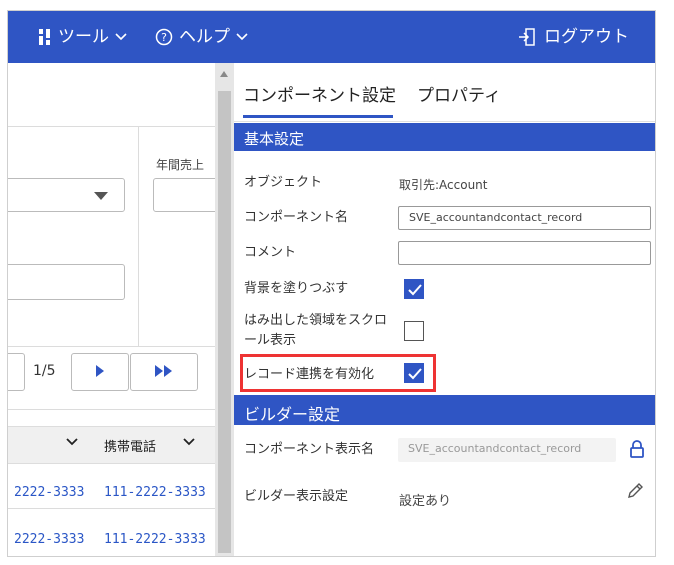  I want to click on filter-text-input, so click(66, 282).